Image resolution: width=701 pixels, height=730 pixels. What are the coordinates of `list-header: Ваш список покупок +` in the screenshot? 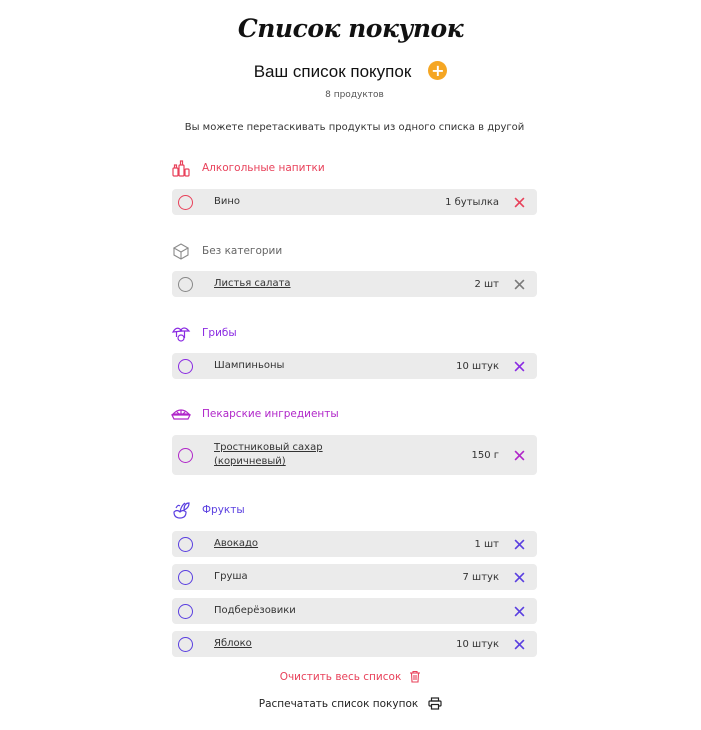 It's located at (350, 71).